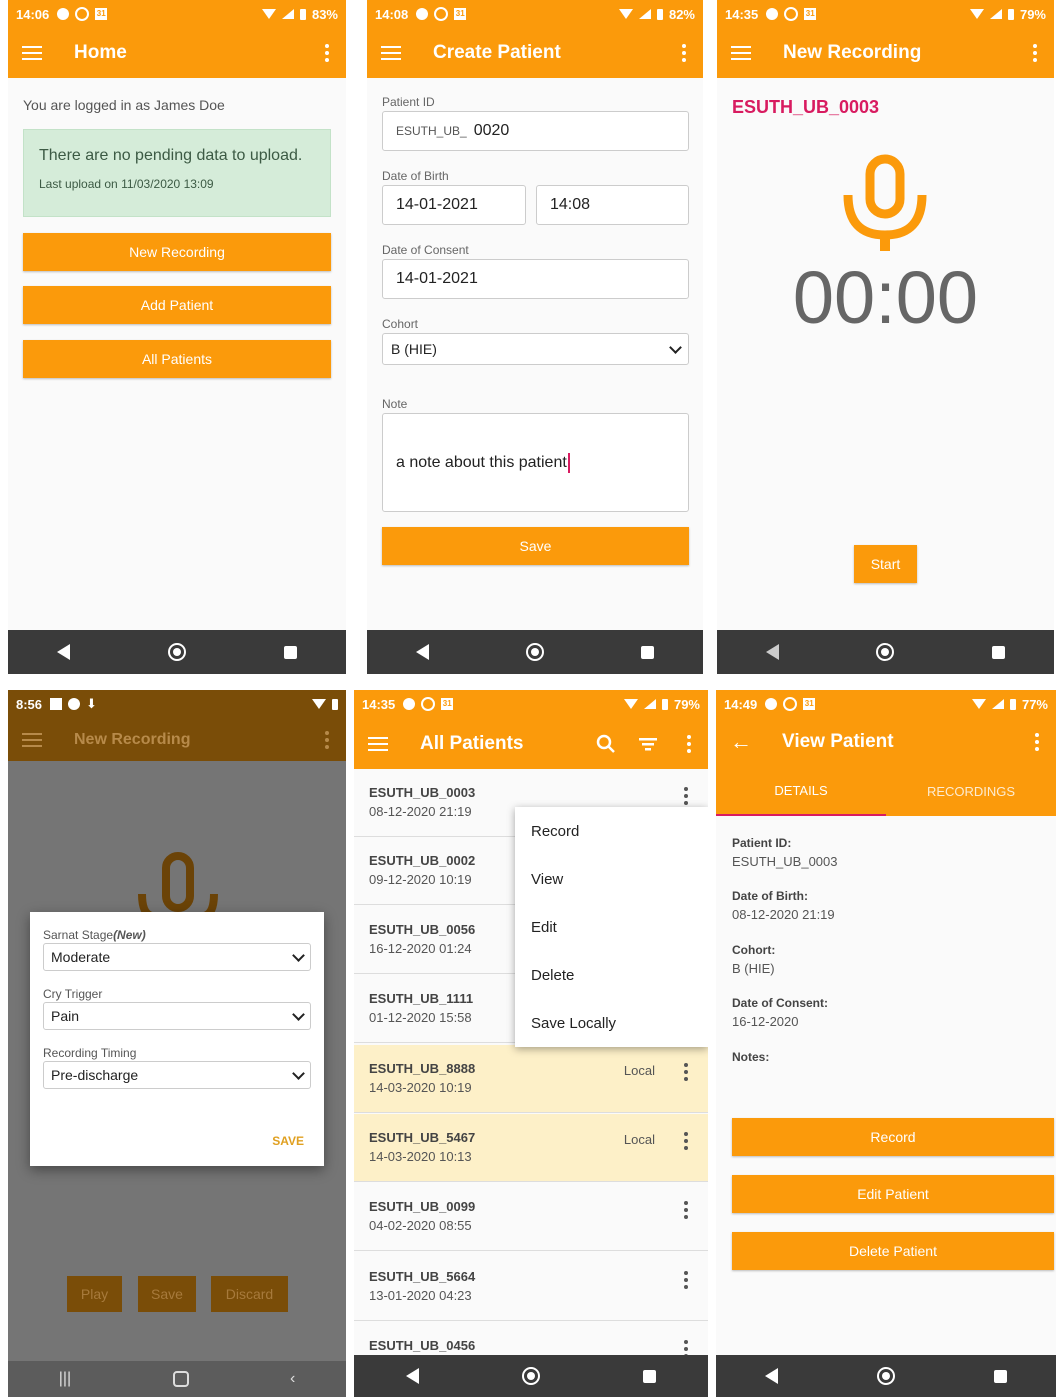  What do you see at coordinates (177, 53) in the screenshot?
I see `app-bar: Home` at bounding box center [177, 53].